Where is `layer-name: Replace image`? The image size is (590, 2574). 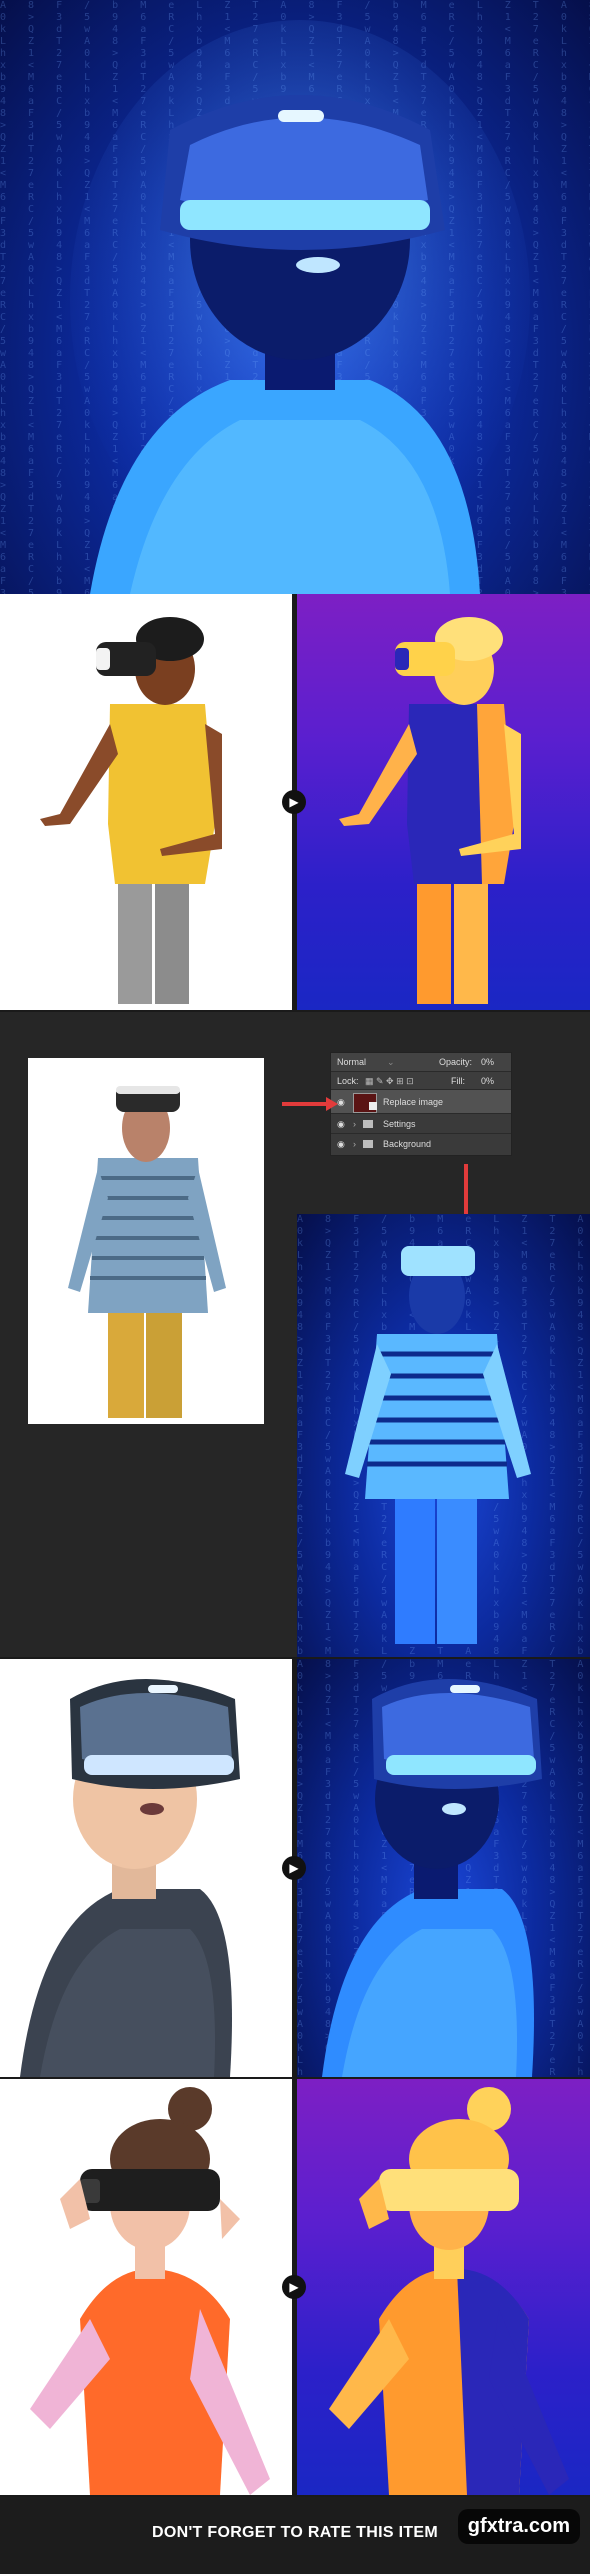
layer-name: Replace image is located at coordinates (413, 1102).